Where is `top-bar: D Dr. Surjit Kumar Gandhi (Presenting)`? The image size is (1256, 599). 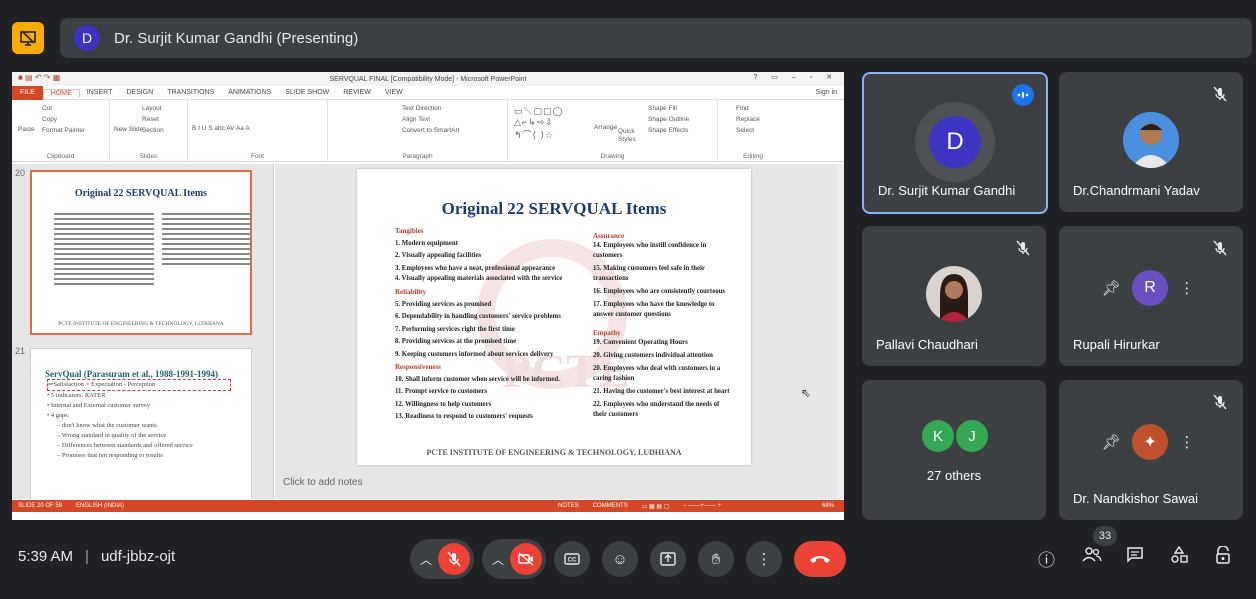 top-bar: D Dr. Surjit Kumar Gandhi (Presenting) is located at coordinates (628, 36).